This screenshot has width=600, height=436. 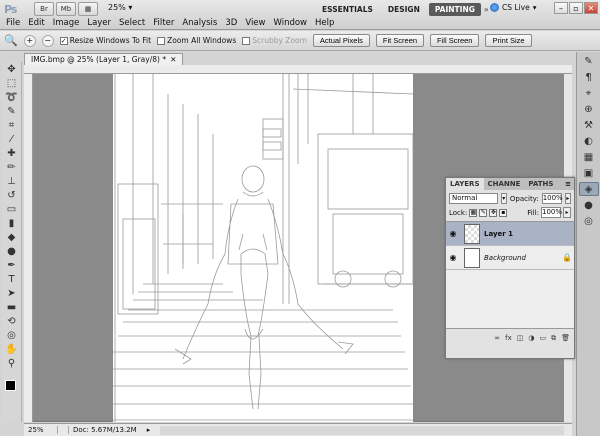 What do you see at coordinates (120, 7) in the screenshot?
I see `zoom-level-select: 25% ▾` at bounding box center [120, 7].